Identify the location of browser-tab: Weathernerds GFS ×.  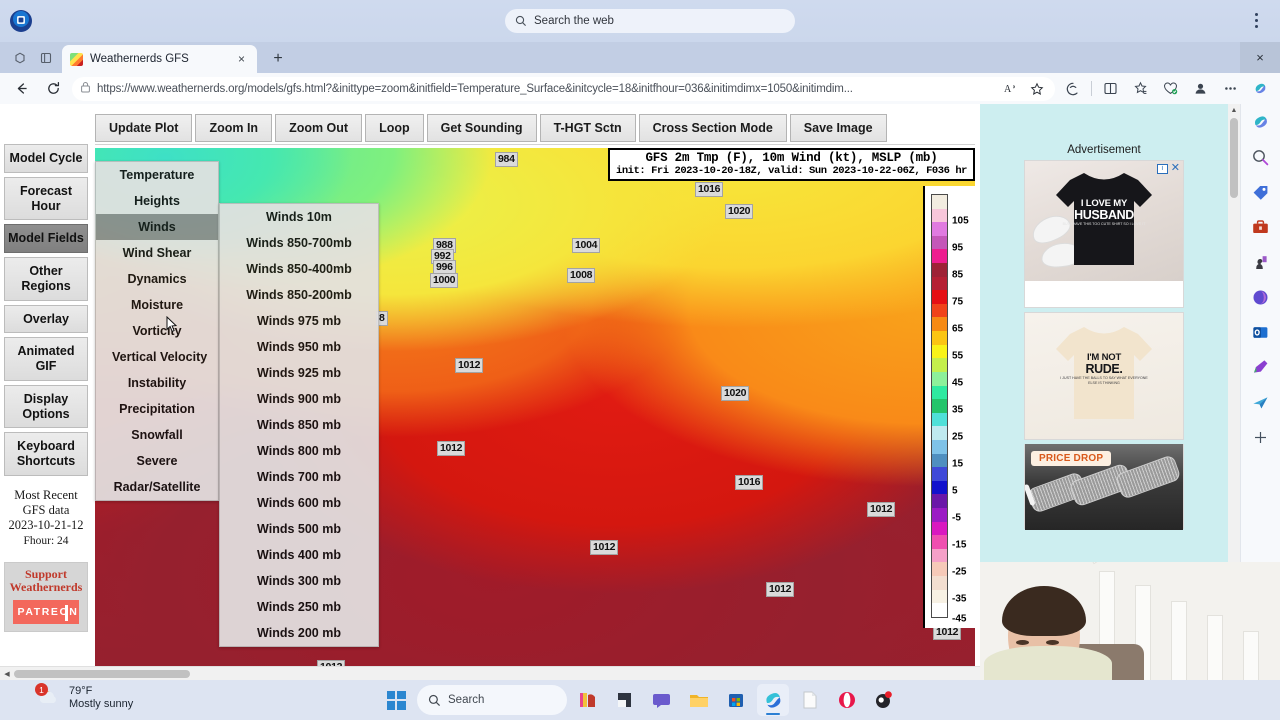
(159, 59).